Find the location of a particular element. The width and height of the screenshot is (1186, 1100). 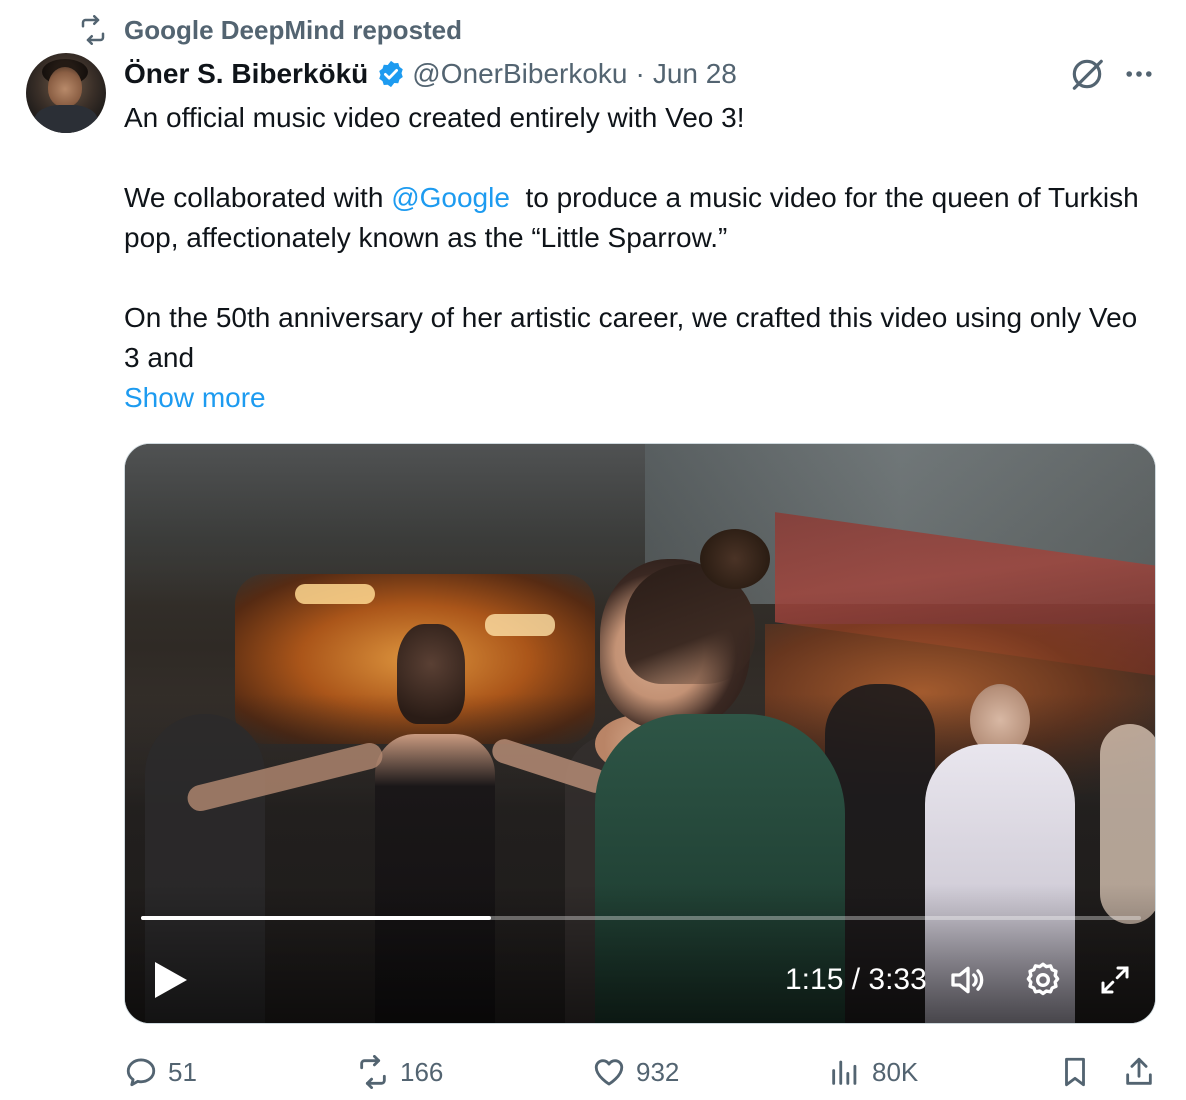

repost-button: 166 is located at coordinates (399, 1072).